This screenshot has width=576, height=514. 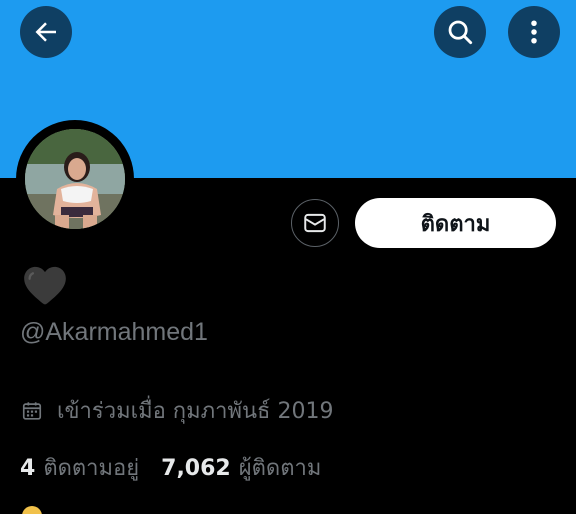 What do you see at coordinates (114, 332) in the screenshot?
I see `profile-handle: @Akarmahmed1` at bounding box center [114, 332].